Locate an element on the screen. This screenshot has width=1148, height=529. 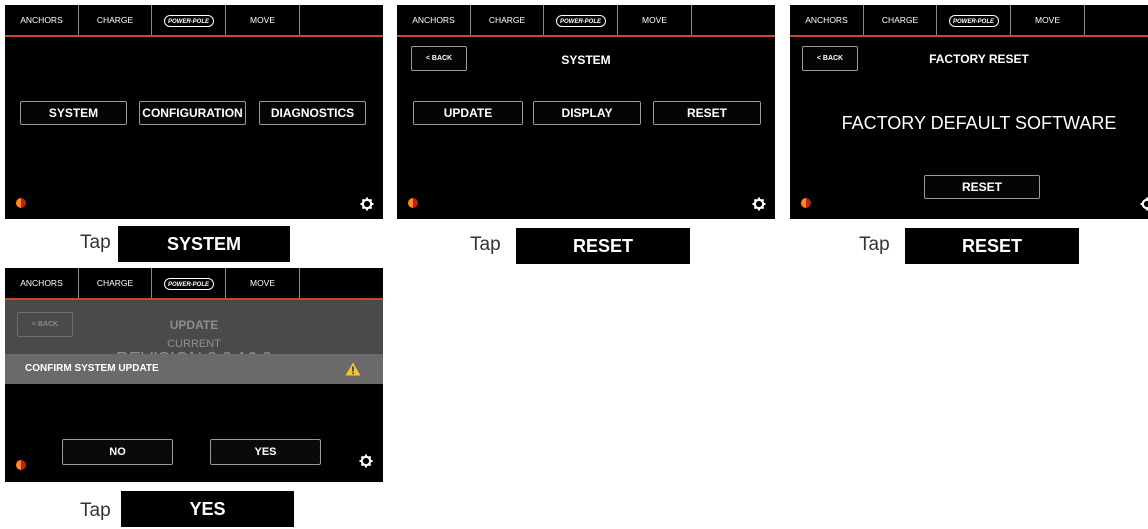
confirm-title: CONFIRM SYSTEM UPDATE is located at coordinates (92, 368).